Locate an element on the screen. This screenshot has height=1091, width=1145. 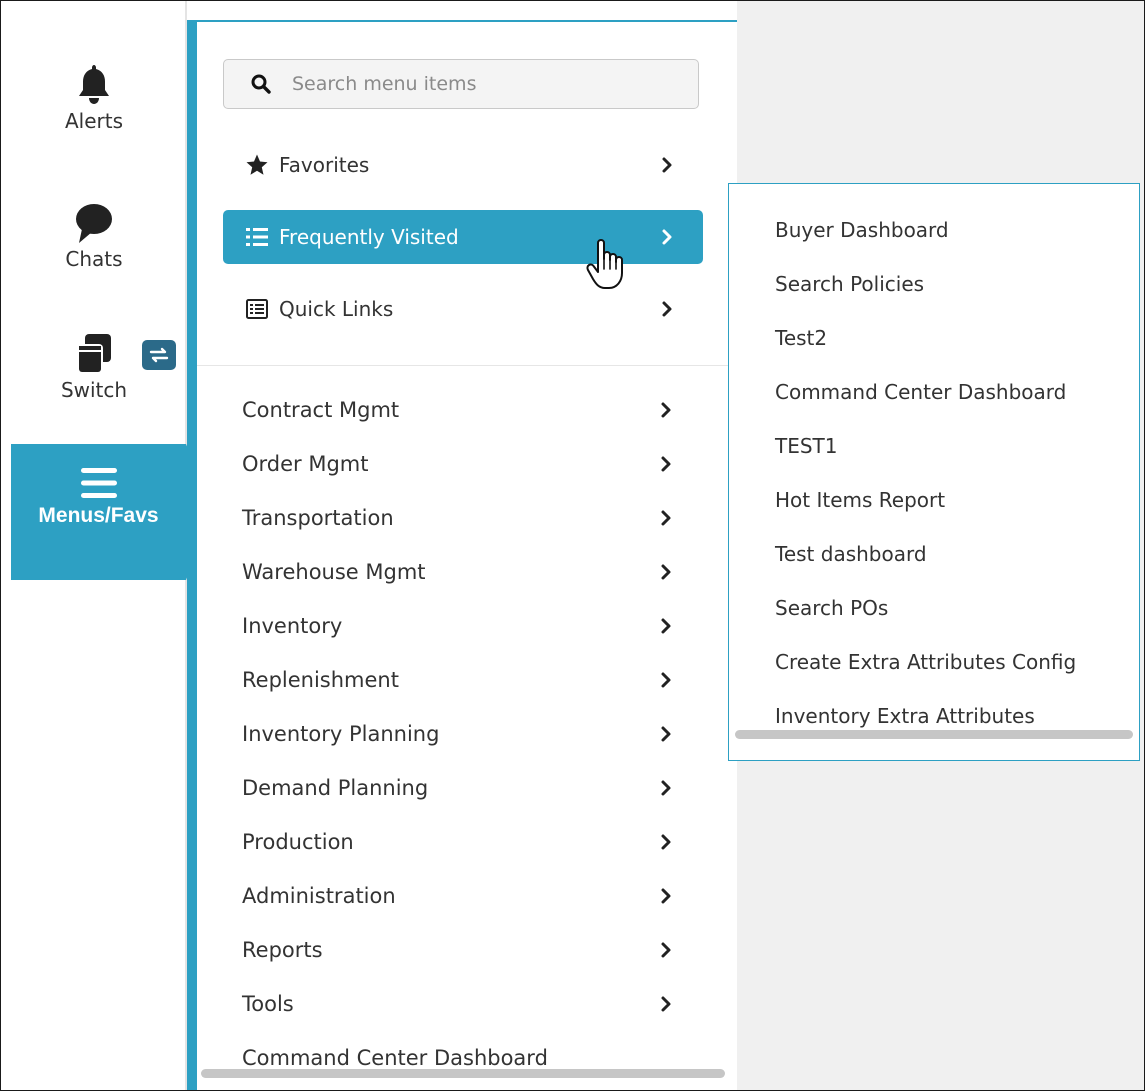
rail-switch-label: Switch is located at coordinates (94, 390).